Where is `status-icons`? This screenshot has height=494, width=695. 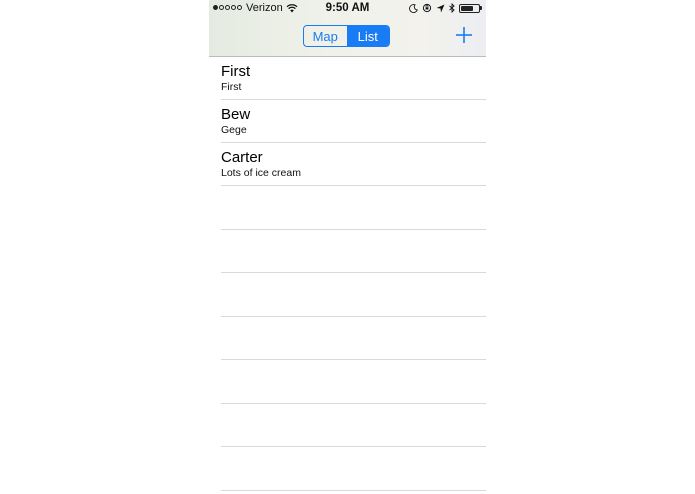 status-icons is located at coordinates (445, 8).